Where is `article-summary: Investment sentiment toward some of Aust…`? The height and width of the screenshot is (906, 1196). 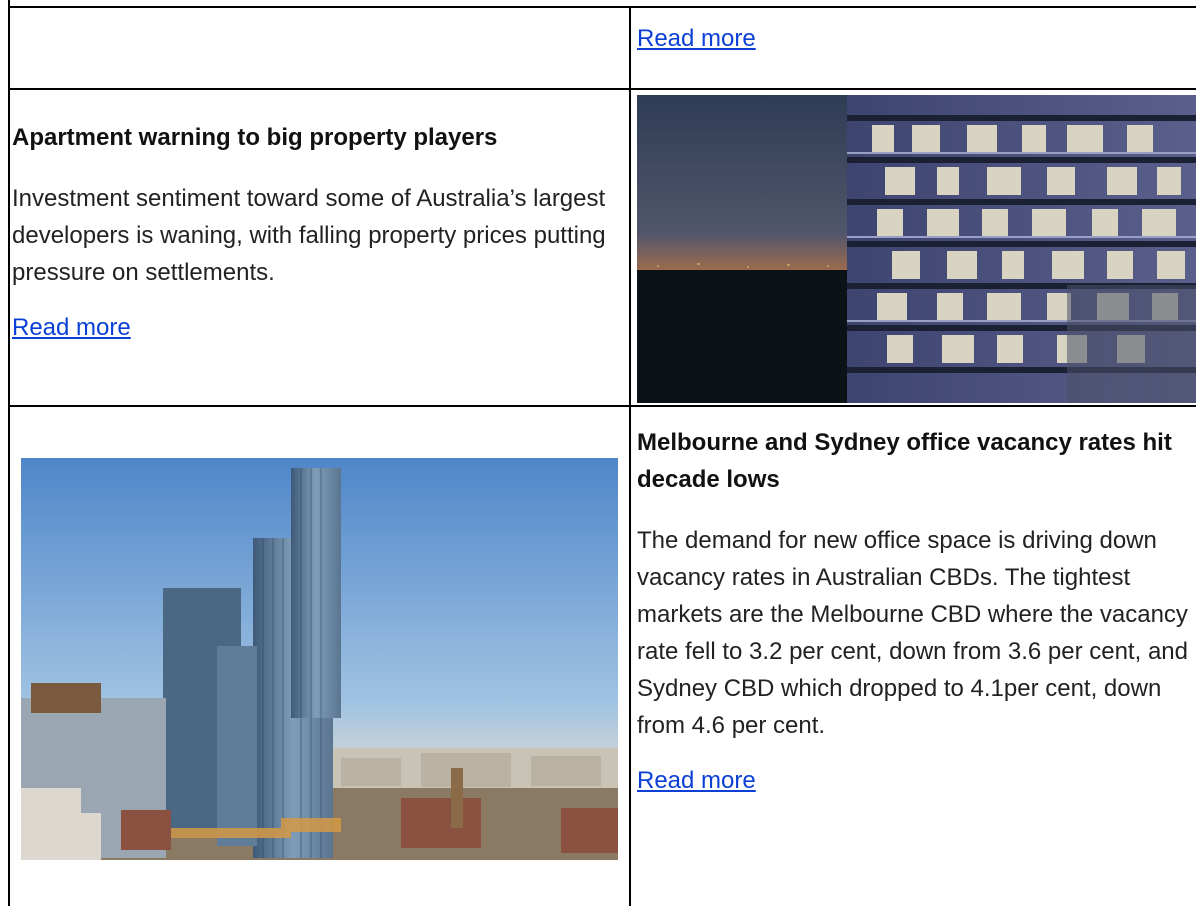
article-summary: Investment sentiment toward some of Aust… is located at coordinates (309, 235).